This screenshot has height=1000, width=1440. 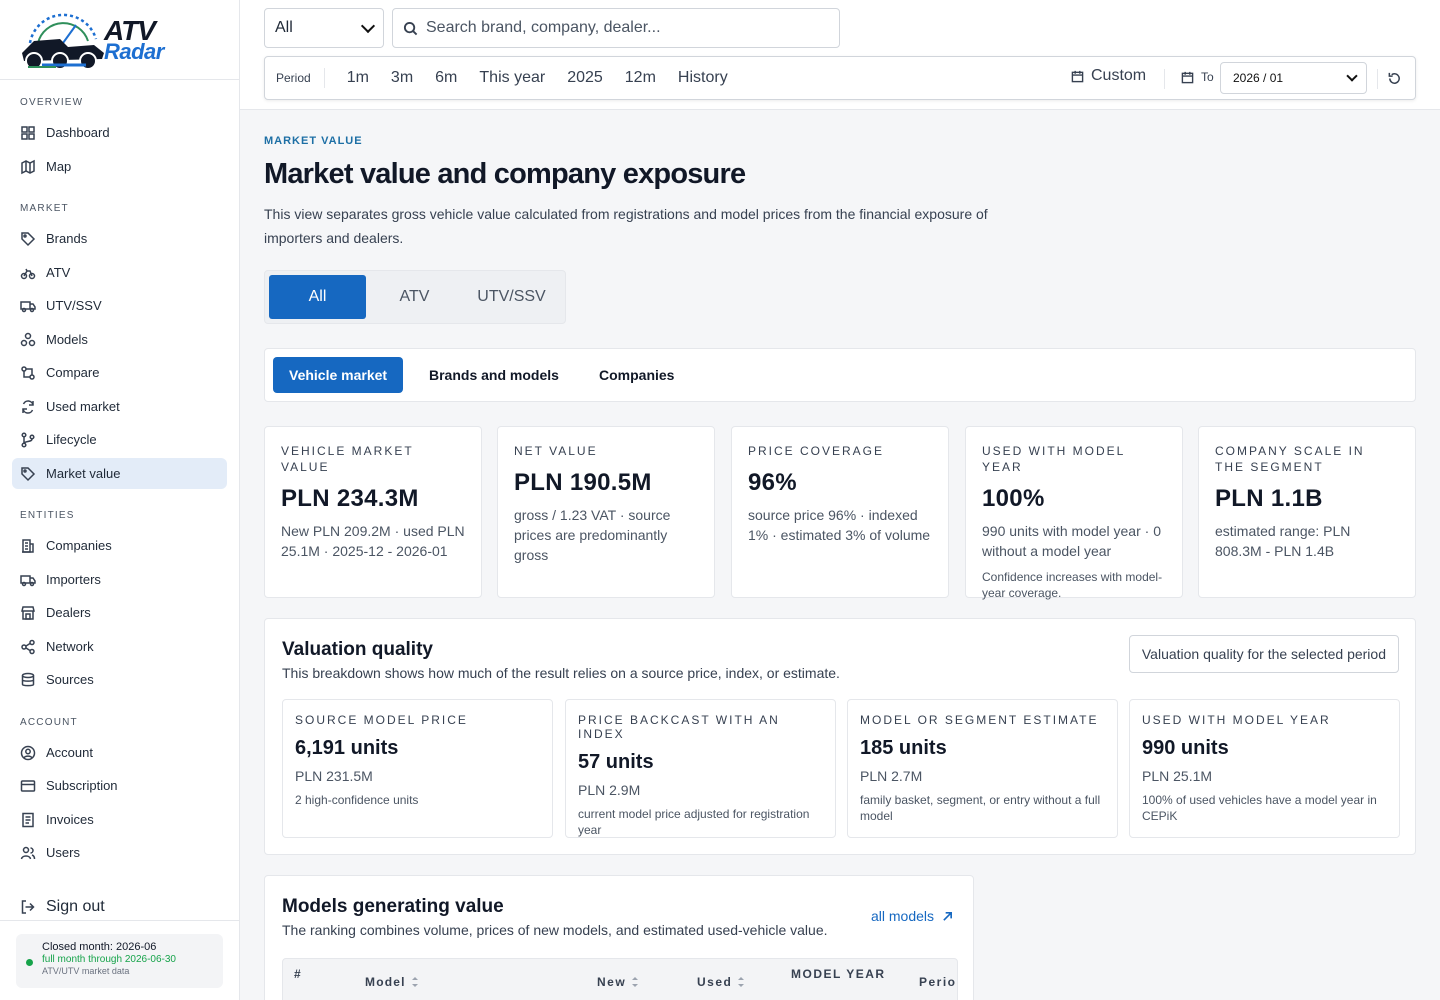 I want to click on sidebar-item-users: Users, so click(x=119, y=852).